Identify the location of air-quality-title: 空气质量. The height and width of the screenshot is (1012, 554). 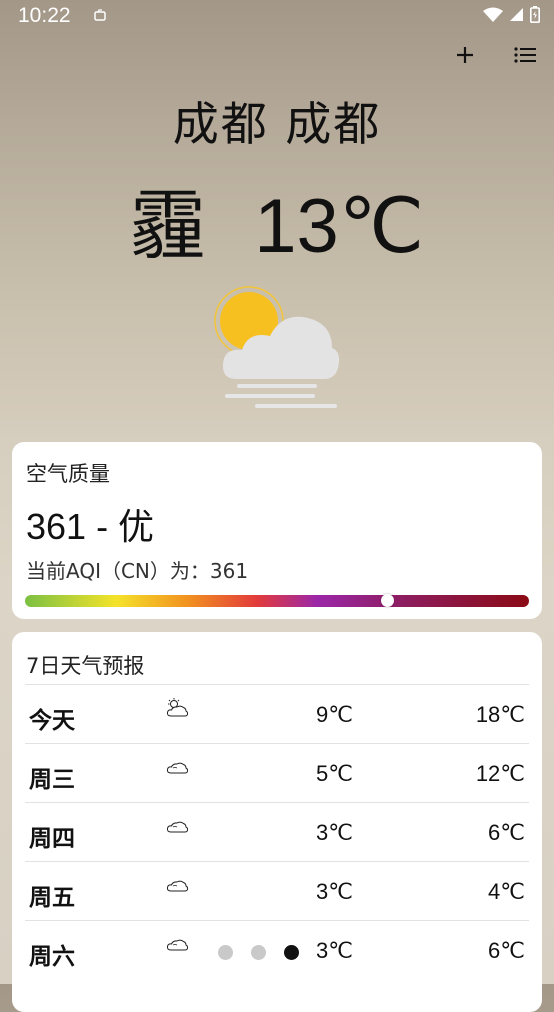
(68, 474).